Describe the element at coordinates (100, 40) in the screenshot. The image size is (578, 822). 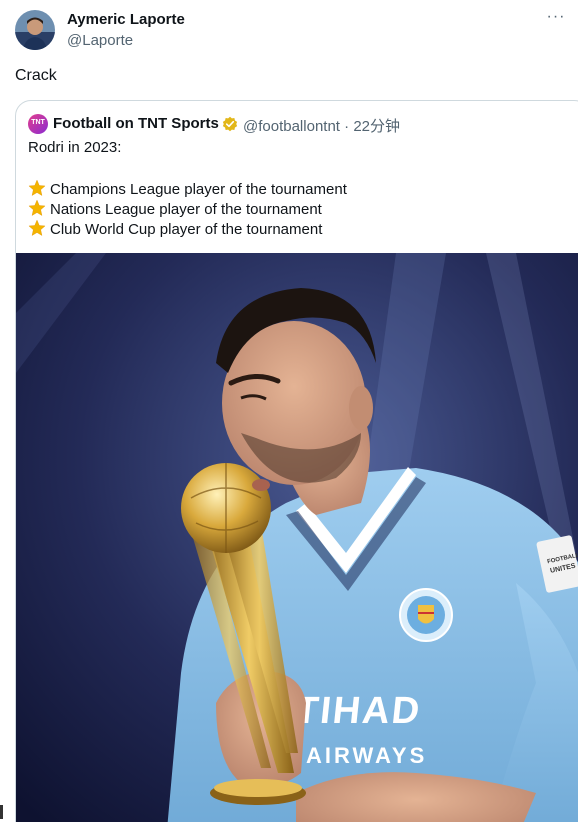
I see `author-handle: @Laporte` at that location.